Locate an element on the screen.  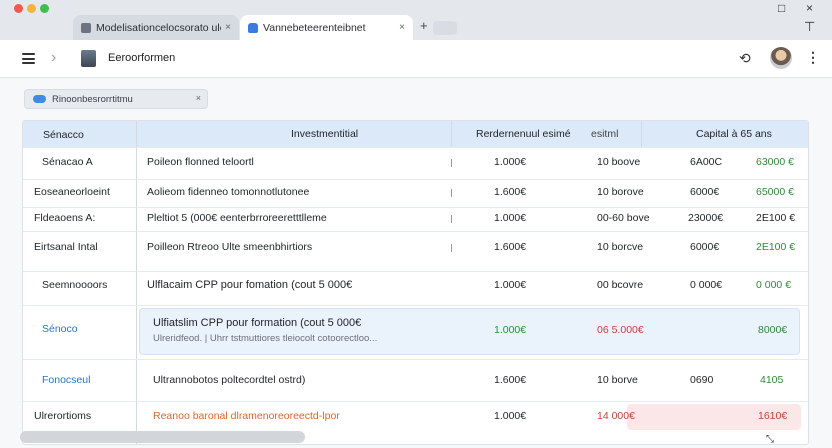
tab-modelisation: Modelisationcelocsorato ule × is located at coordinates (156, 27).